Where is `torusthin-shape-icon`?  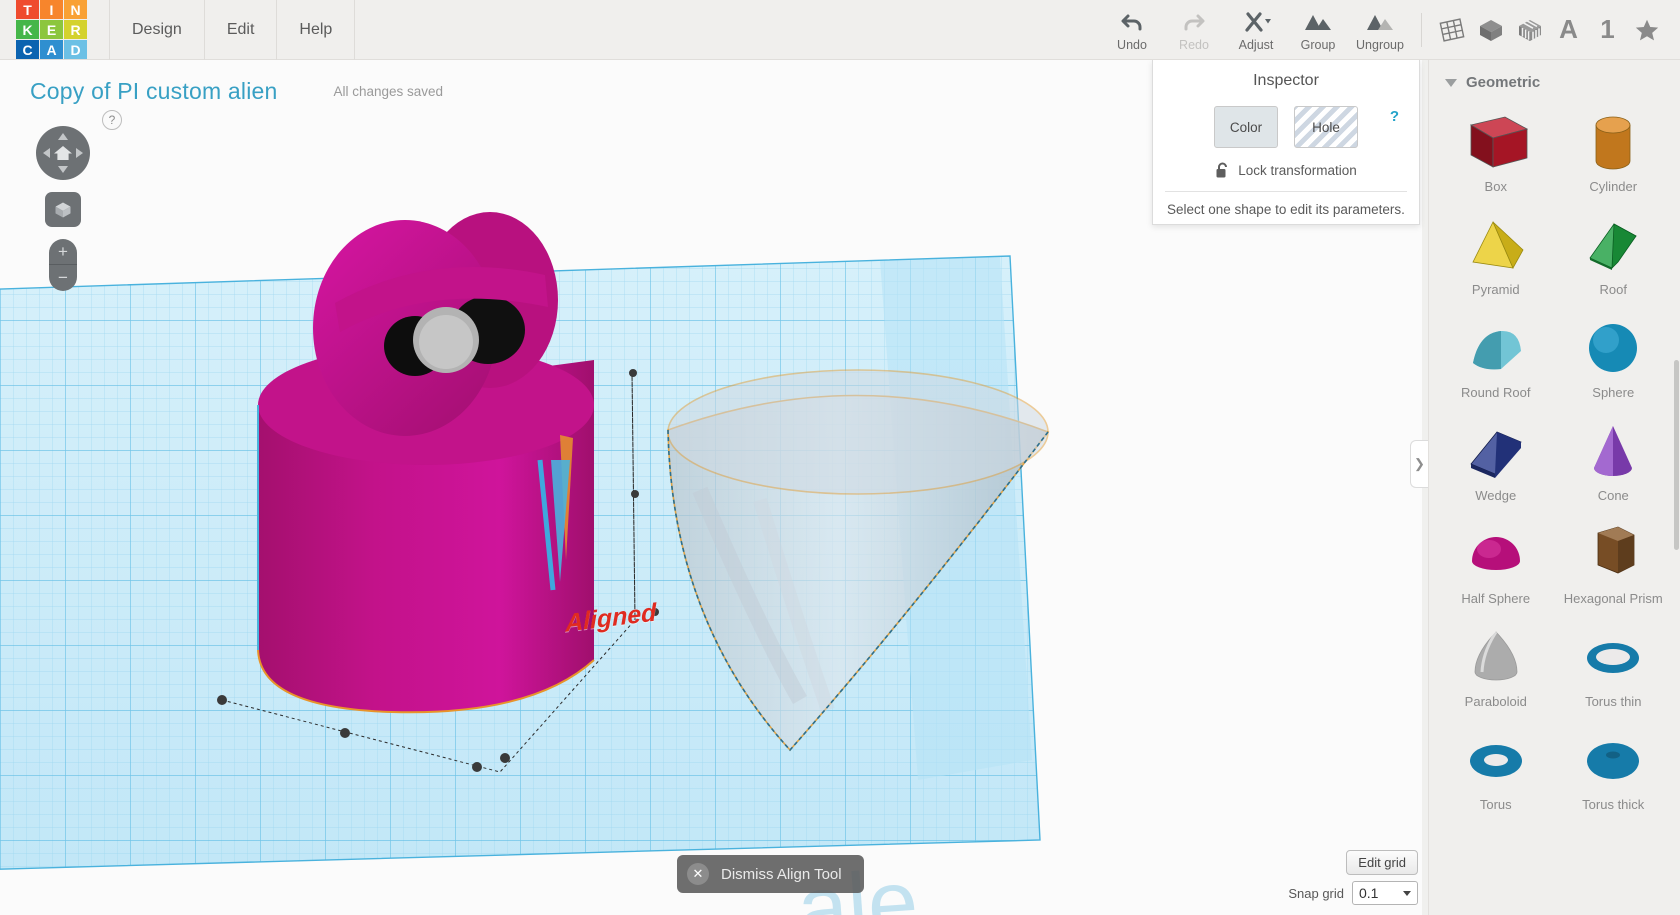
torusthin-shape-icon is located at coordinates (1613, 657).